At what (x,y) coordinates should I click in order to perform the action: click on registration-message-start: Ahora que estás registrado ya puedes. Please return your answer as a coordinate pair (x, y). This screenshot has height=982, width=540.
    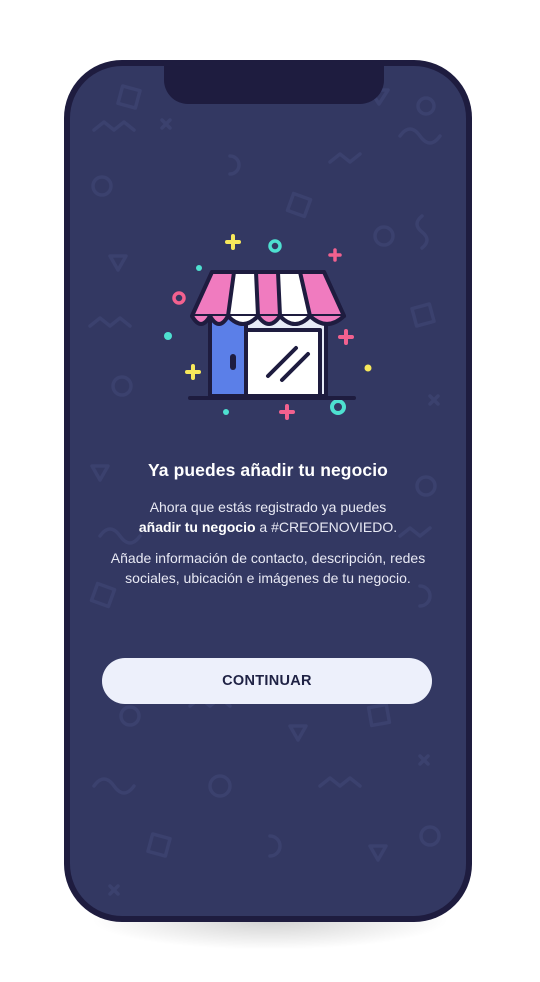
    Looking at the image, I should click on (268, 507).